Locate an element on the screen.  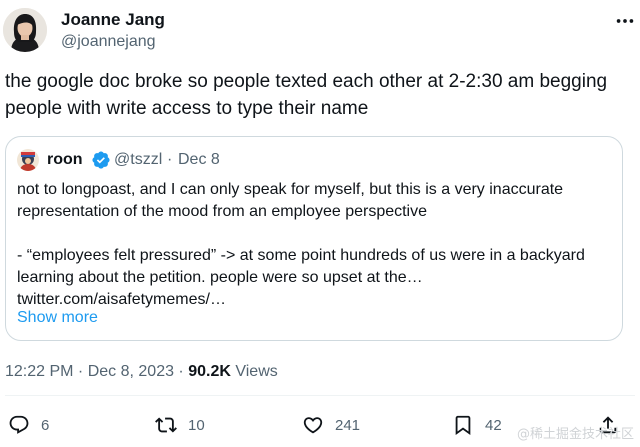
reply-count: 6 is located at coordinates (45, 425).